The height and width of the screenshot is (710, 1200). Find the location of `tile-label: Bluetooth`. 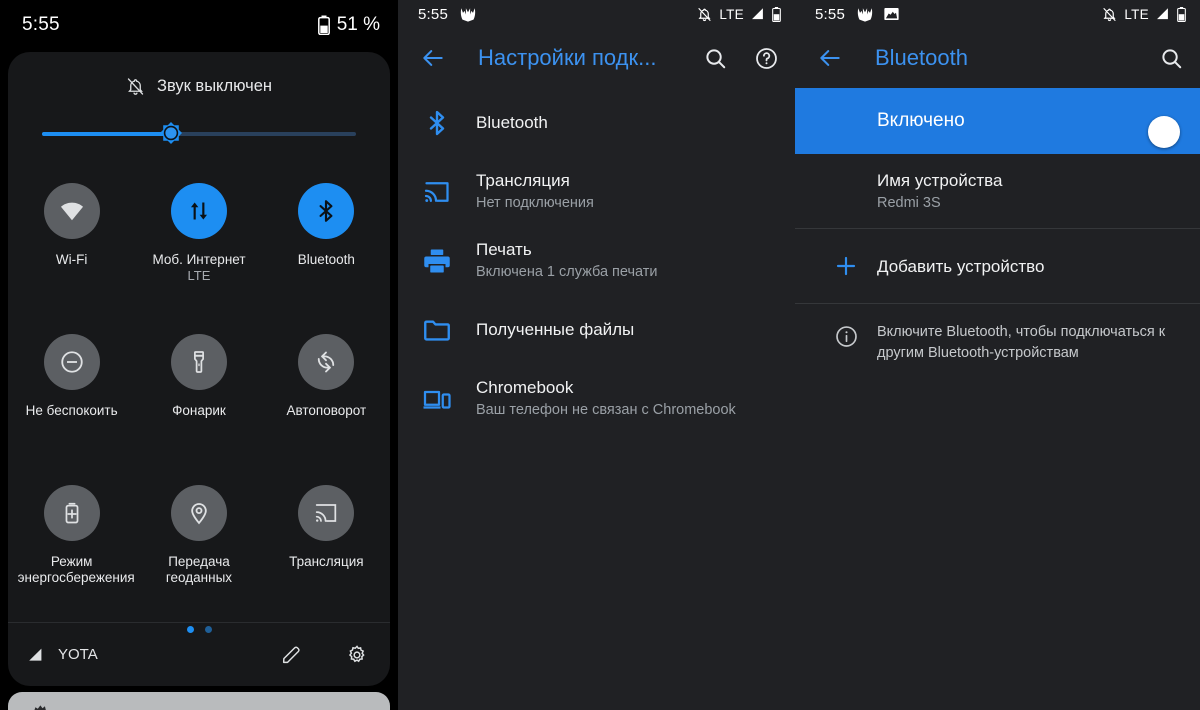

tile-label: Bluetooth is located at coordinates (326, 259).